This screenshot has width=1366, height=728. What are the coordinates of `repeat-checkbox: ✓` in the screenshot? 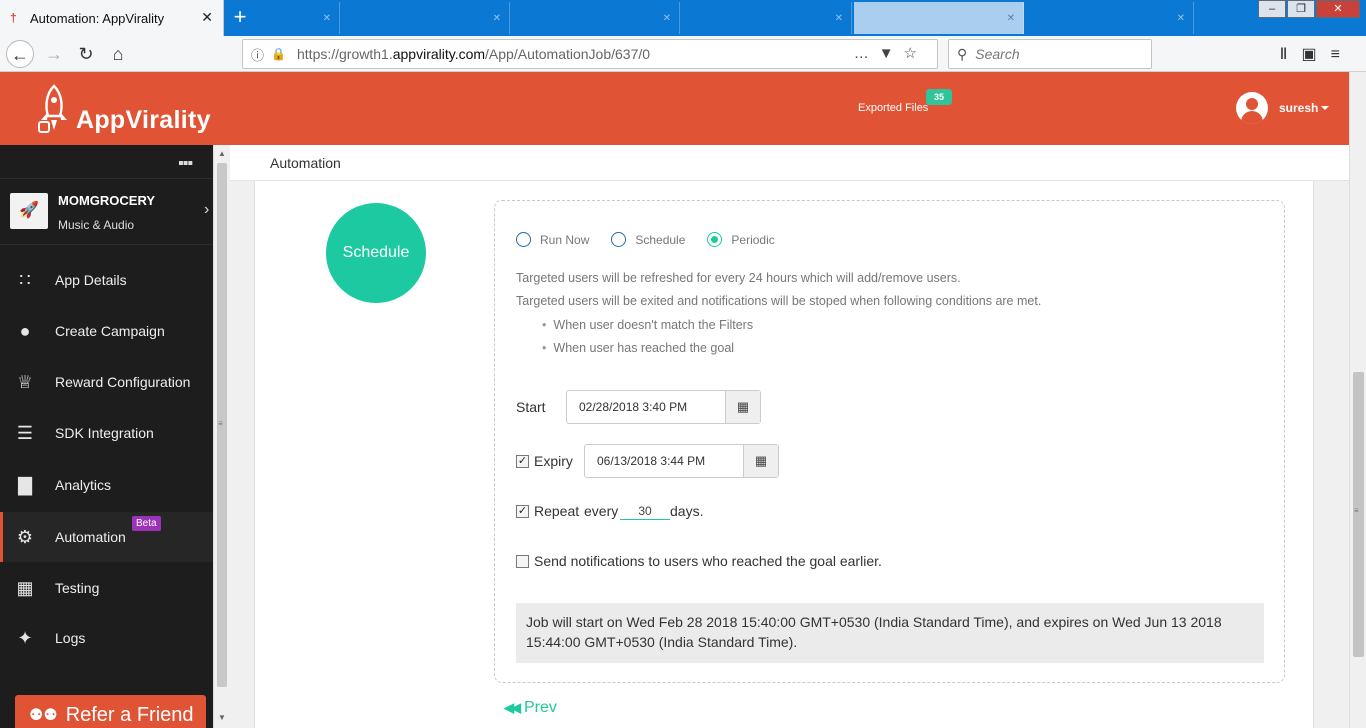 It's located at (522, 511).